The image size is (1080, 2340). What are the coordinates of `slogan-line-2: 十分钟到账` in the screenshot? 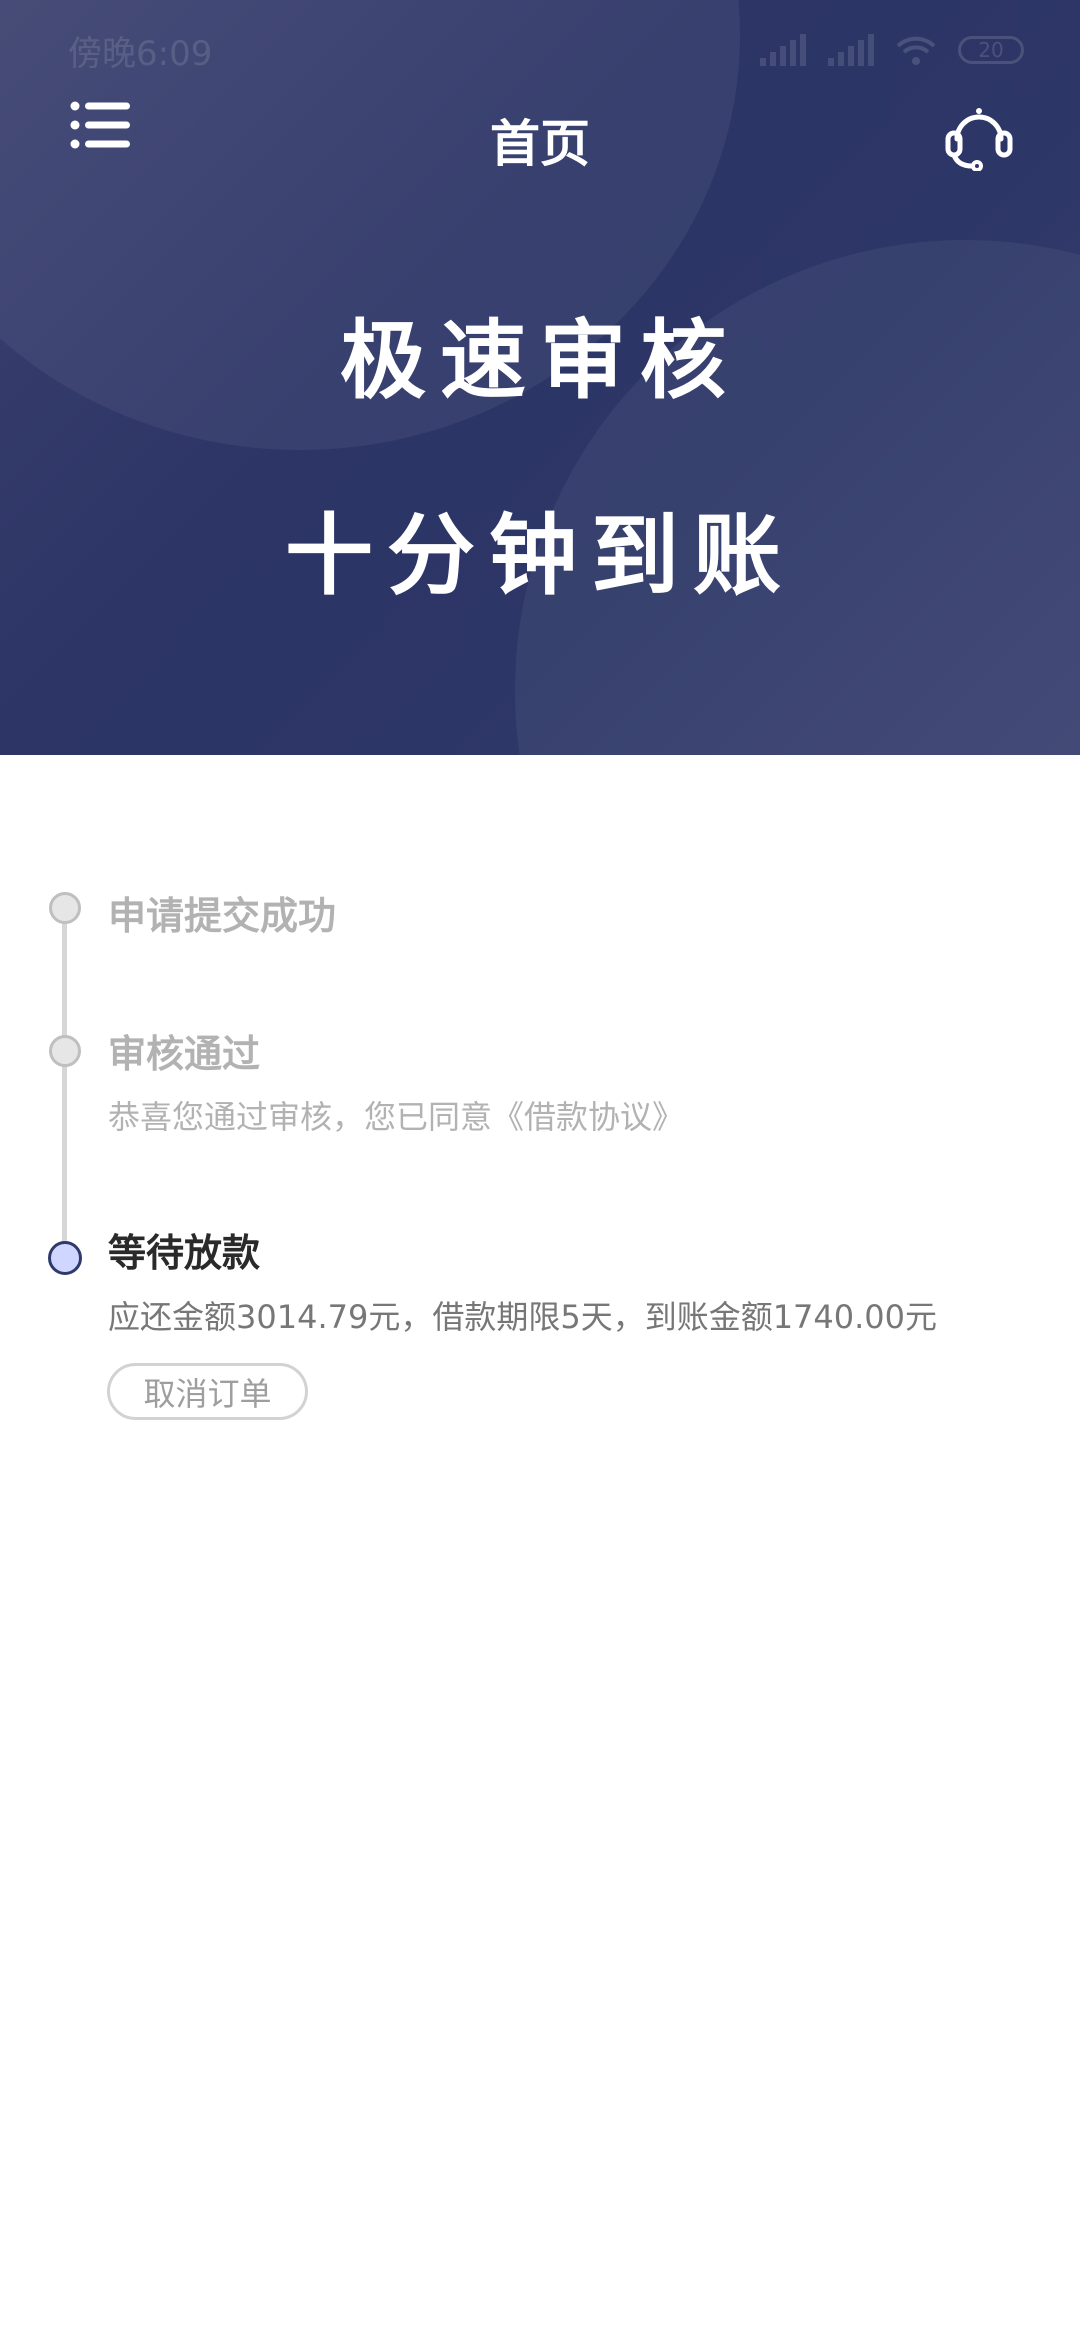 It's located at (539, 555).